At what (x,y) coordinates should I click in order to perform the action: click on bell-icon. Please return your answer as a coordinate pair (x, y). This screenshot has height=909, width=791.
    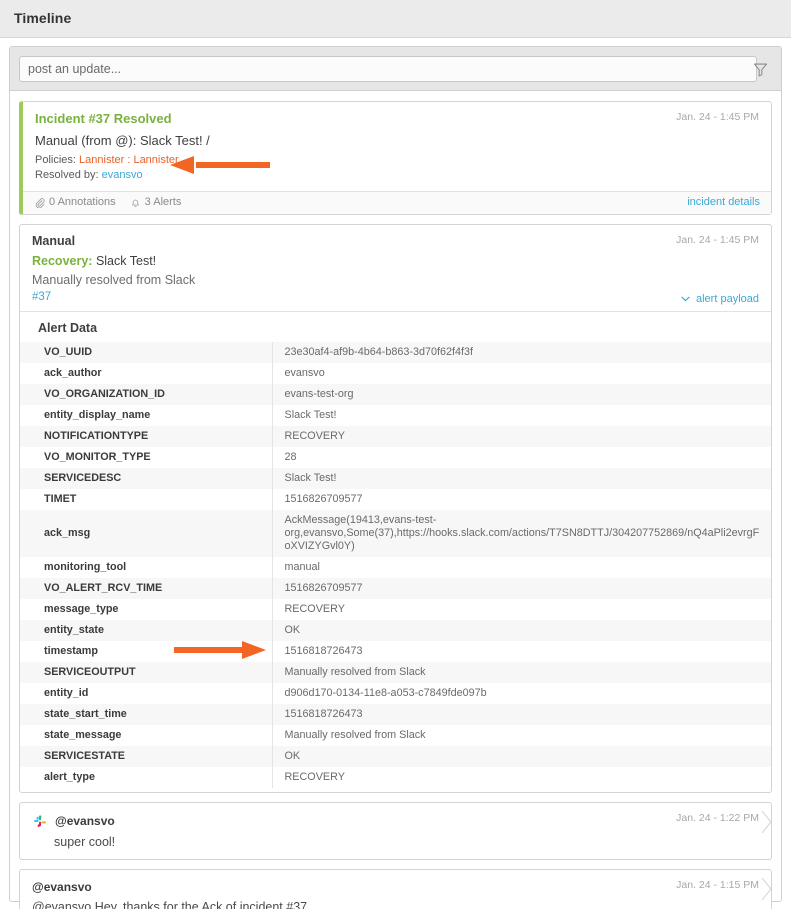
    Looking at the image, I should click on (135, 203).